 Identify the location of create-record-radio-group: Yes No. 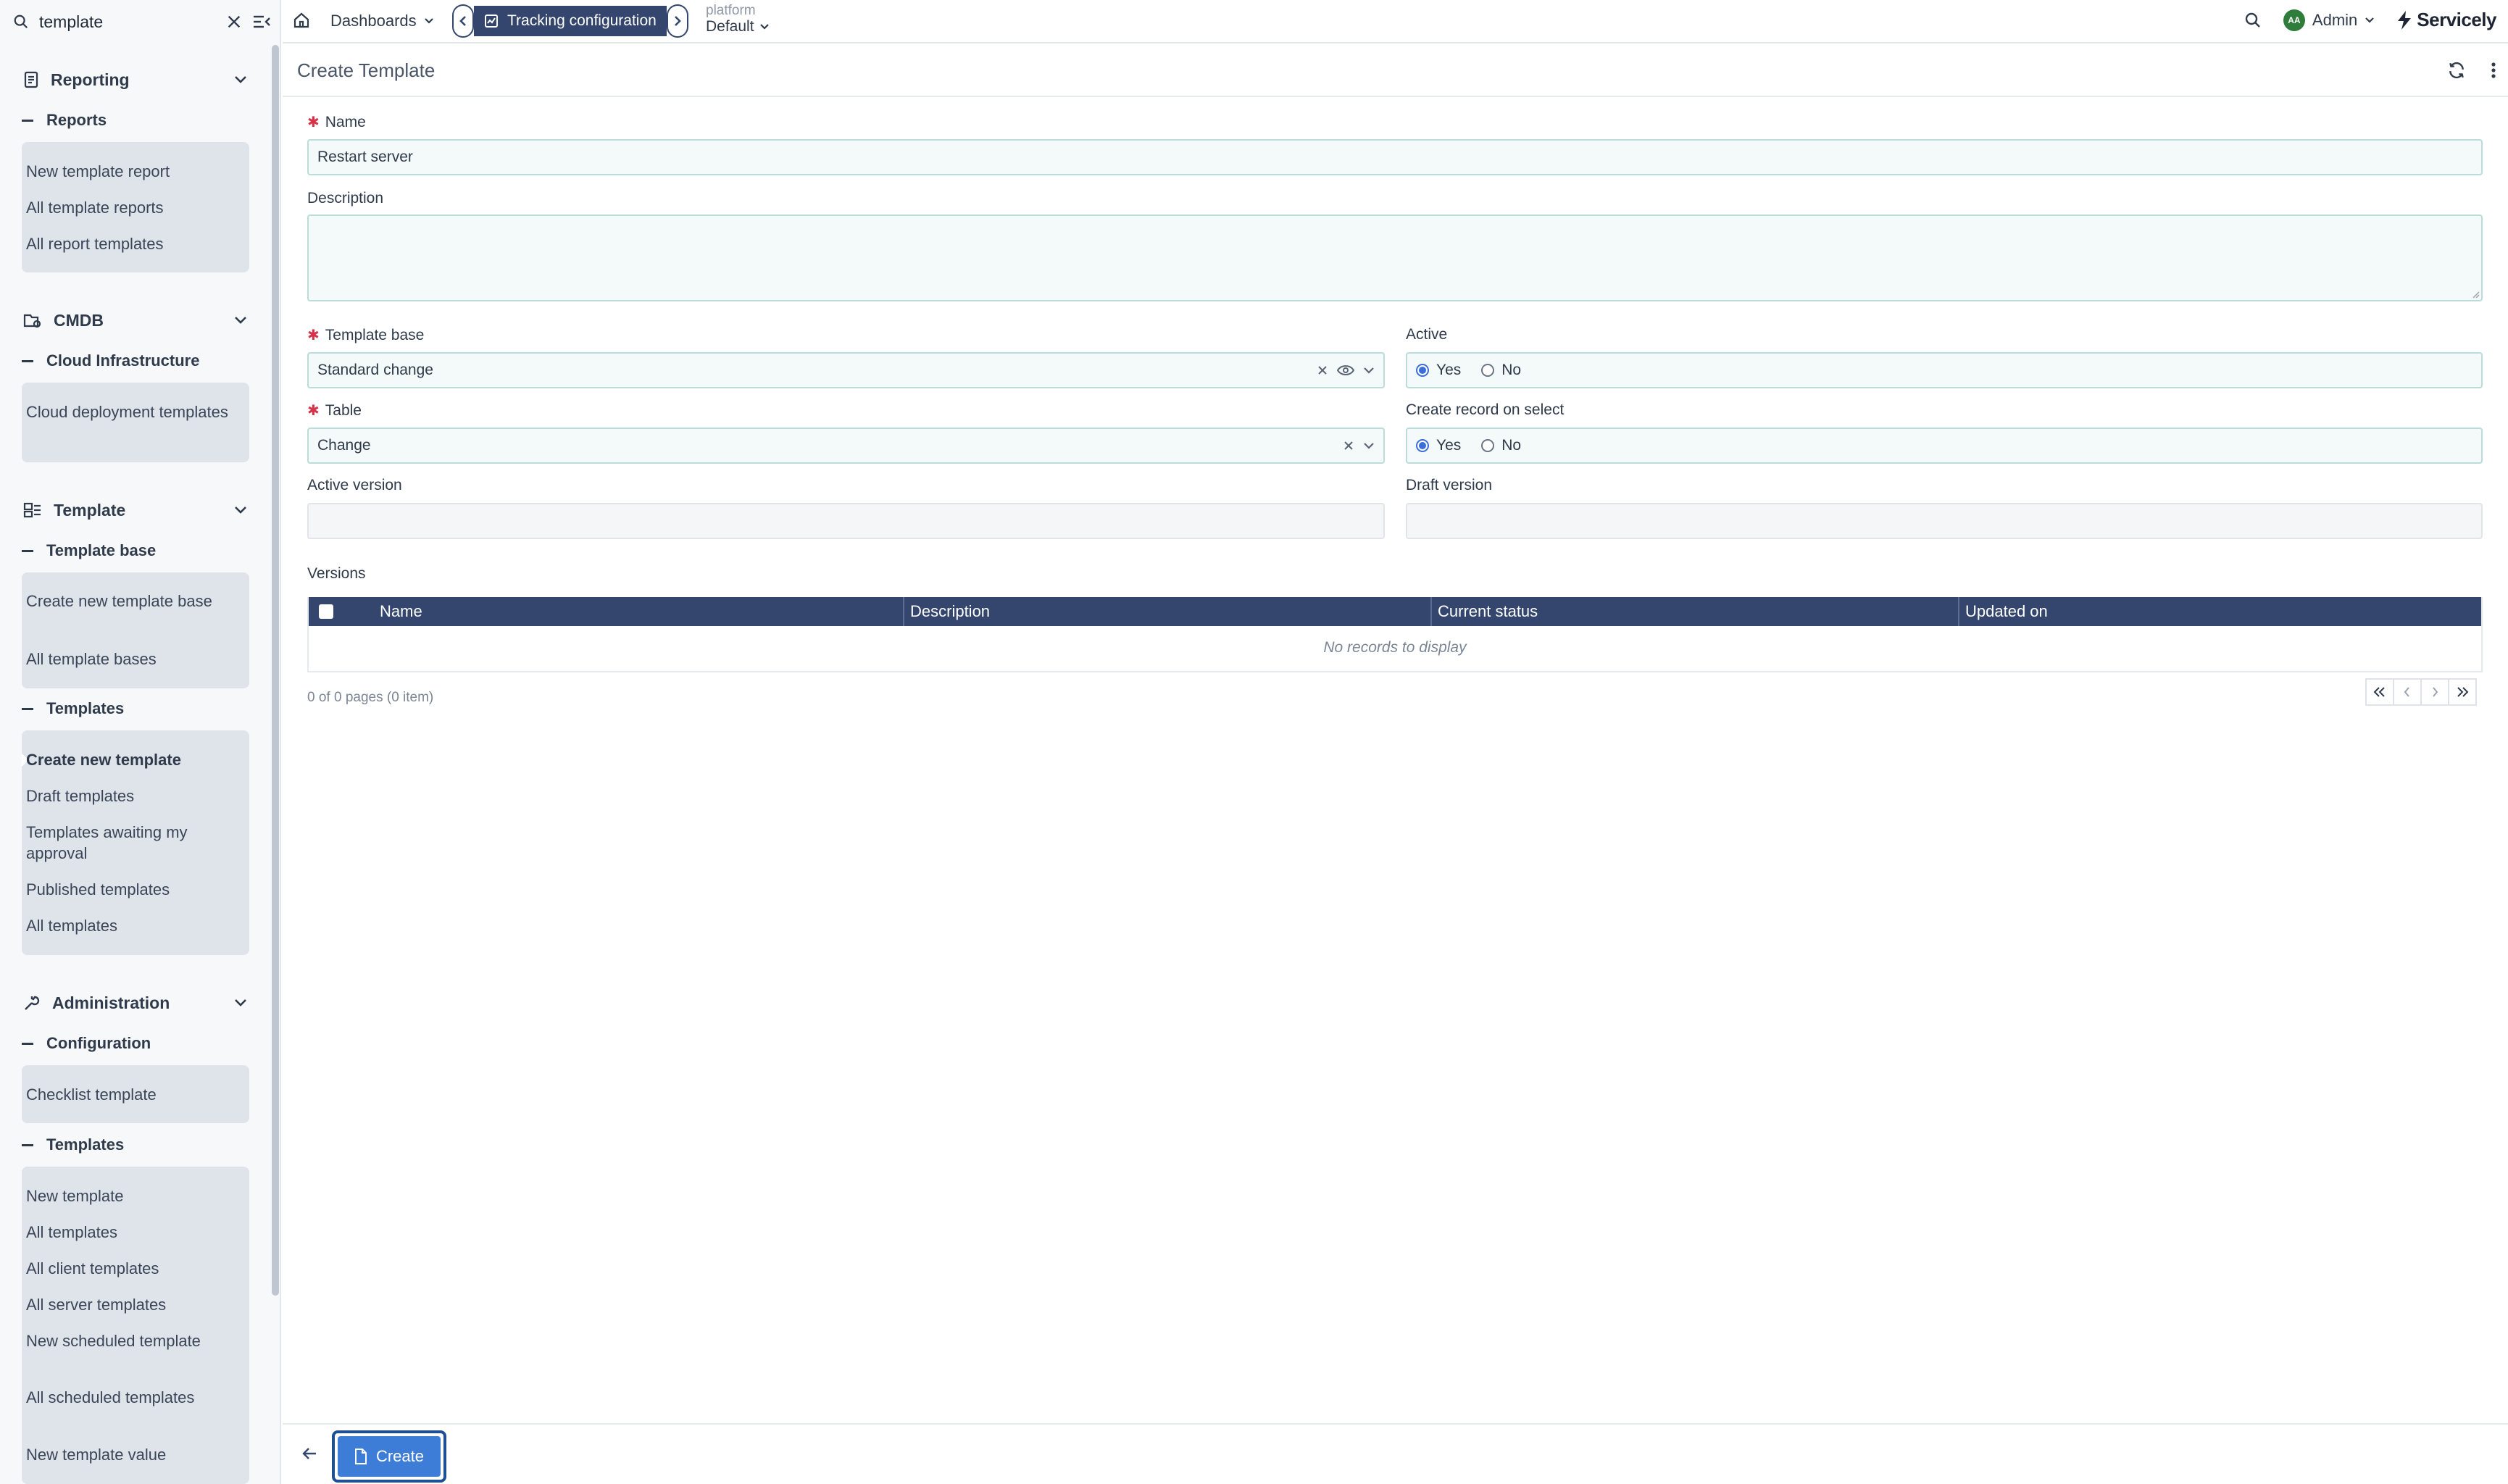
(1944, 446).